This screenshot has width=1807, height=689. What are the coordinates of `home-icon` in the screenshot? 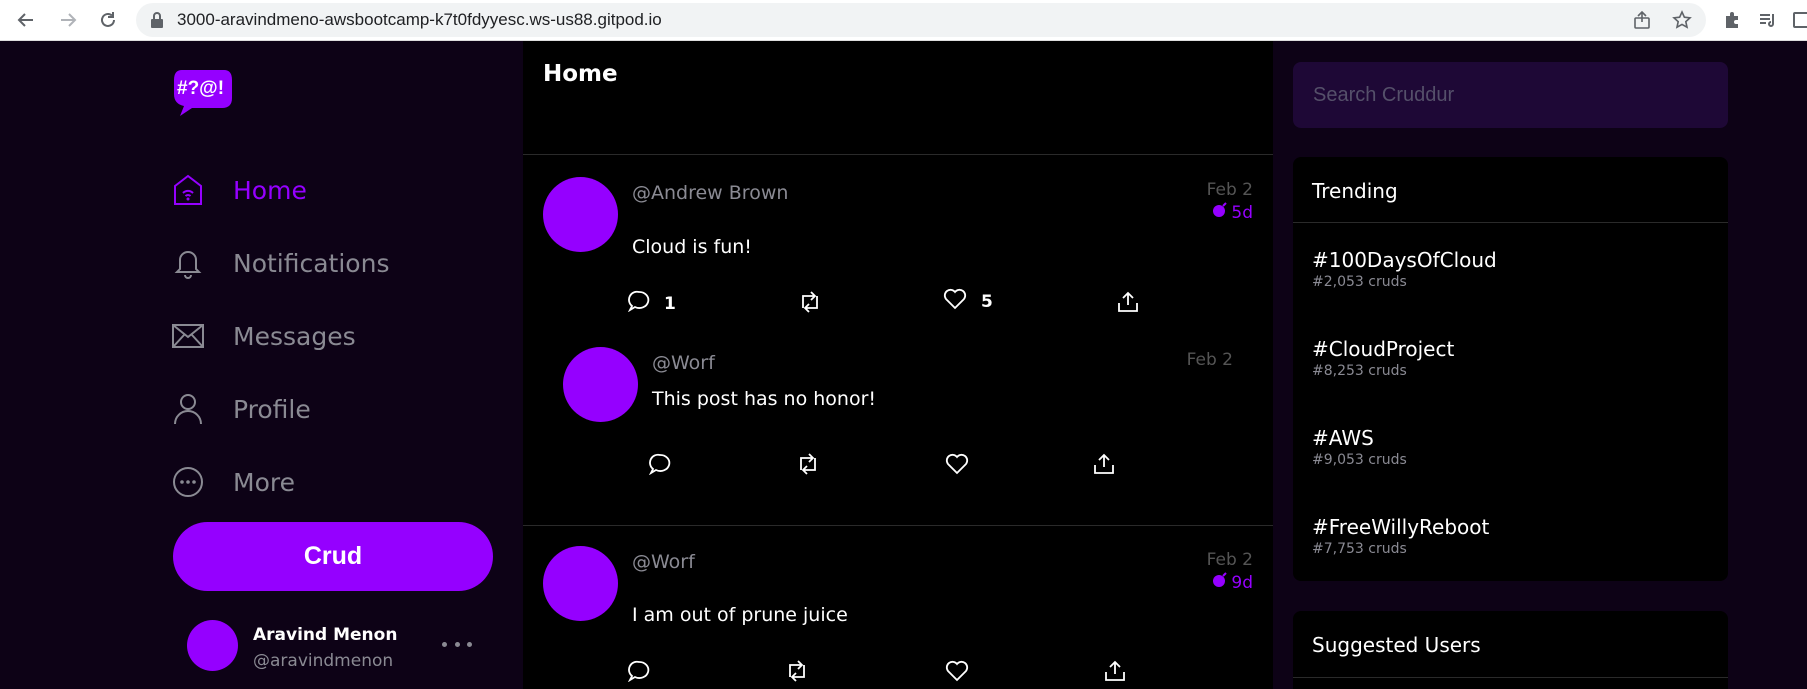 It's located at (188, 190).